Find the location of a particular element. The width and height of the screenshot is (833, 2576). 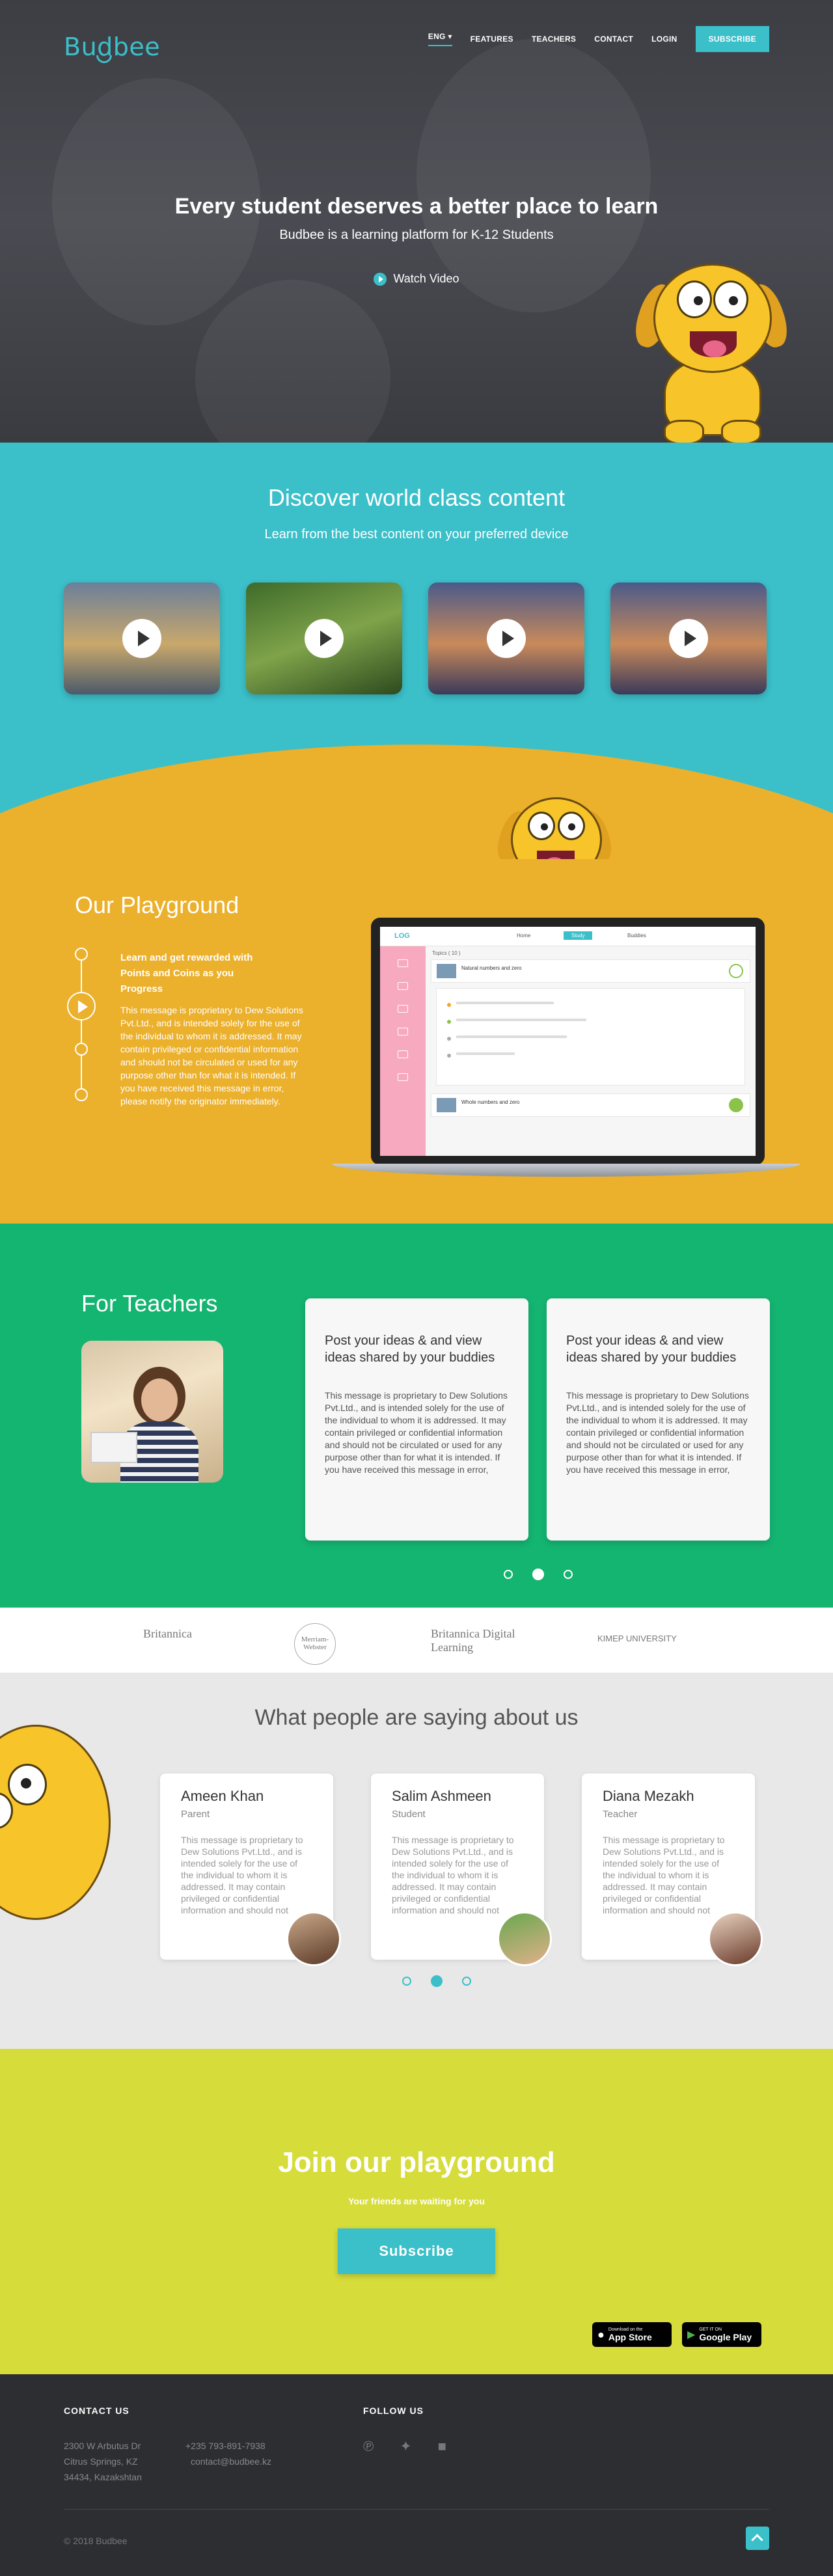

contact-phone: +235 793-891-7938 is located at coordinates (228, 2446).